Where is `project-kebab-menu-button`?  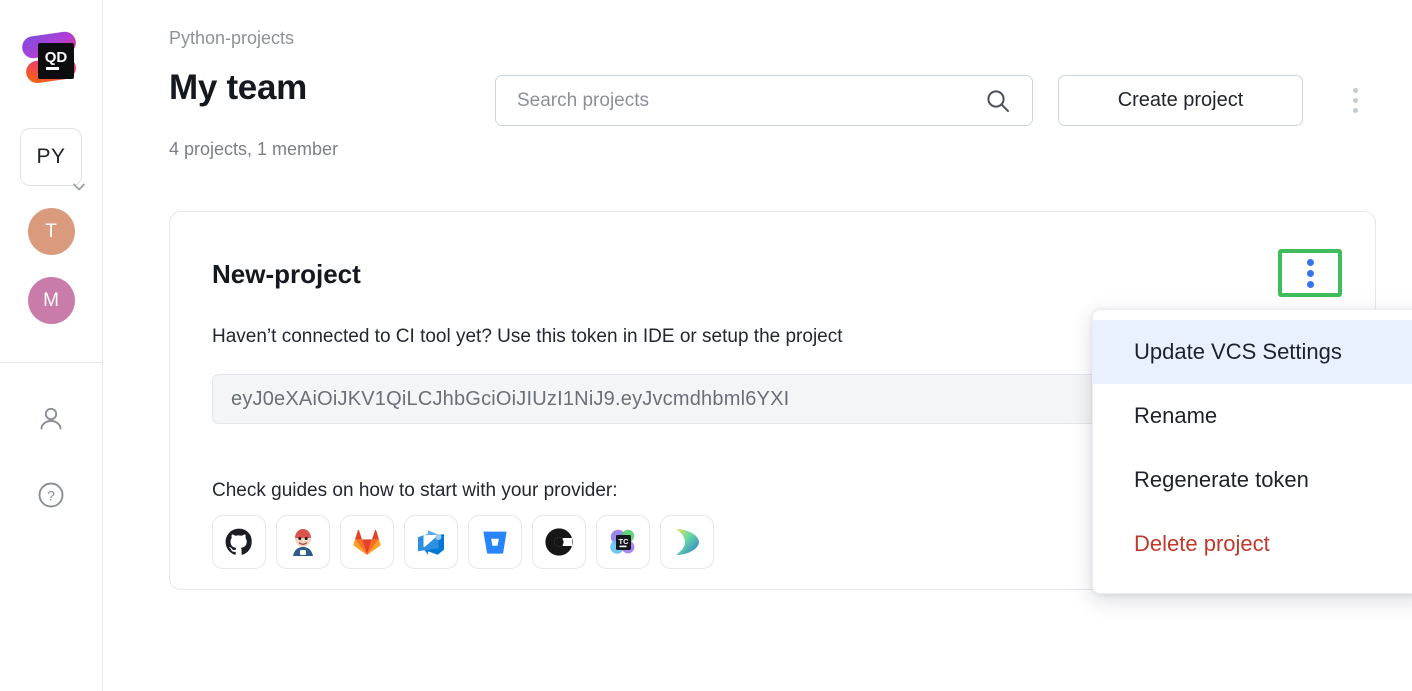 project-kebab-menu-button is located at coordinates (1310, 273).